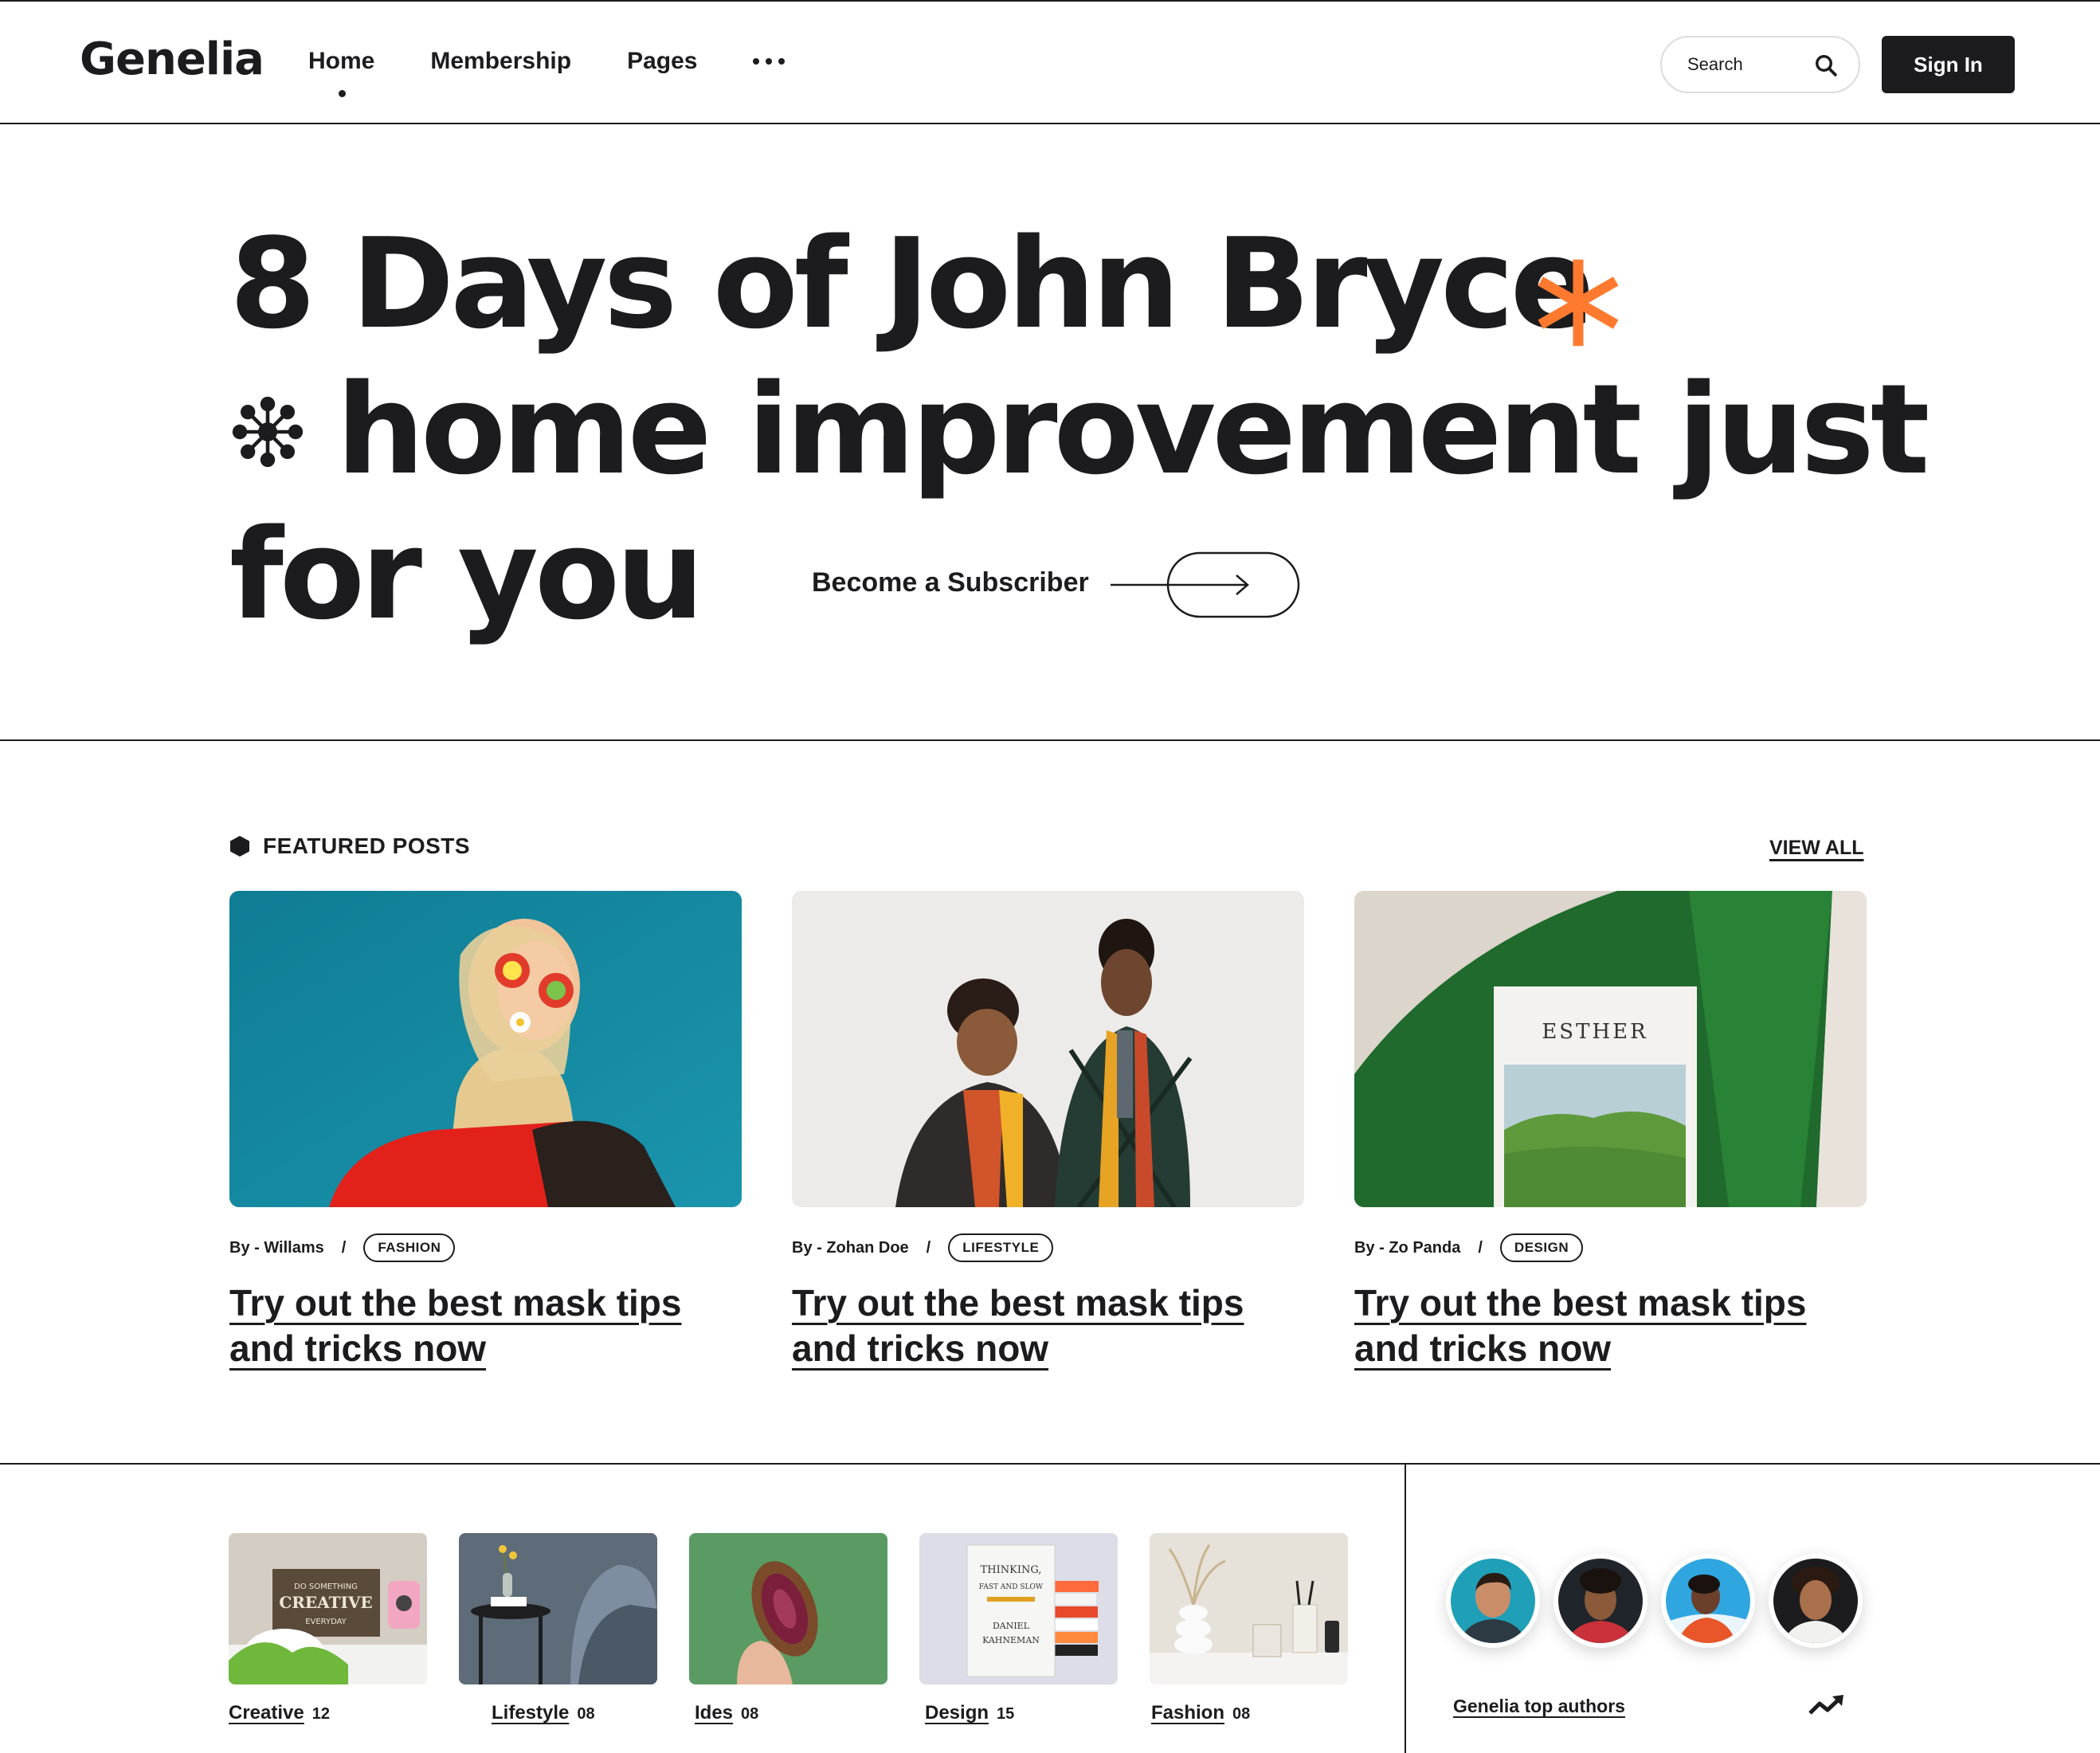 This screenshot has height=1753, width=2100. I want to click on category-label: Lifestyle 08, so click(558, 1713).